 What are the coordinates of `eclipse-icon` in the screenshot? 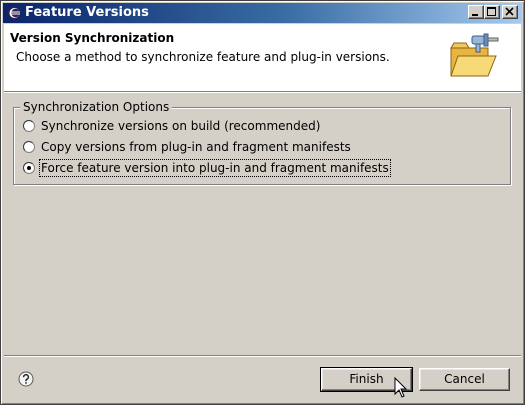 It's located at (14, 13).